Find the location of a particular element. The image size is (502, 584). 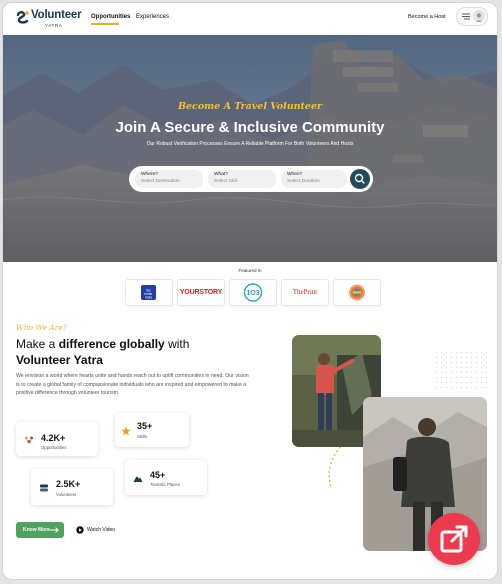

yourstory-logo-text: YOURSTORY is located at coordinates (201, 292).